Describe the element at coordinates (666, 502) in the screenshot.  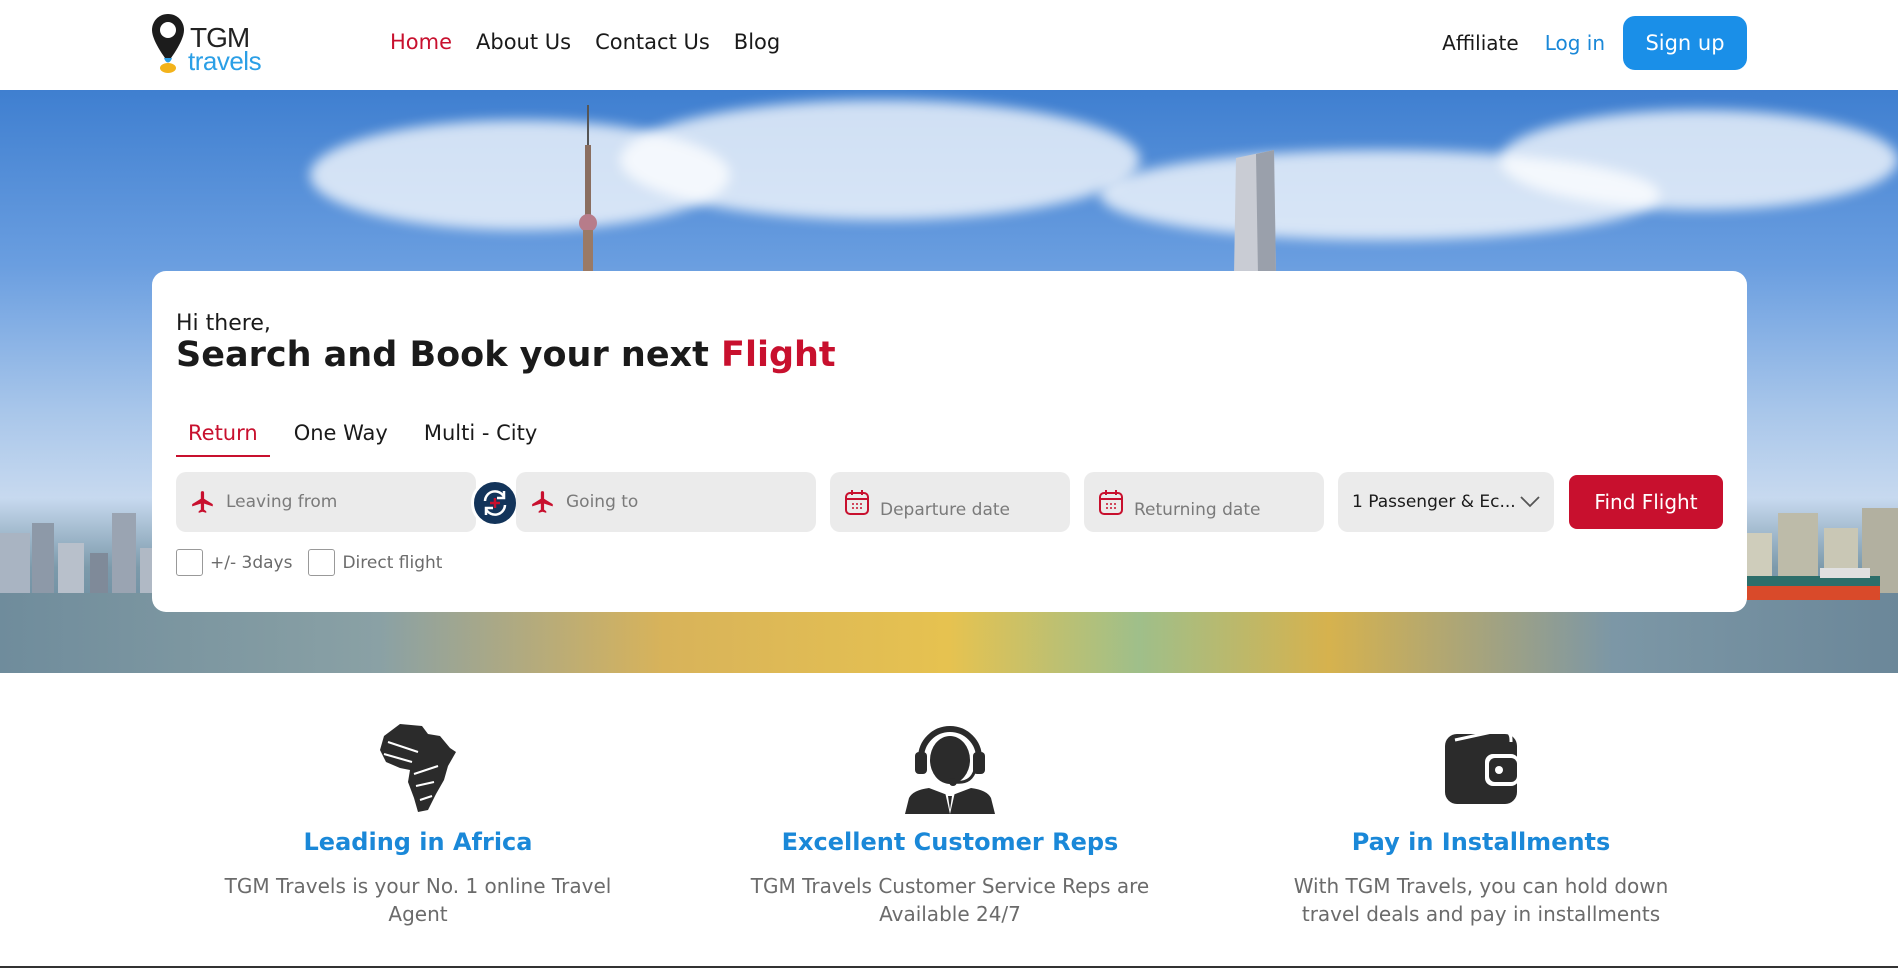
I see `going-to-field: Going to` at that location.